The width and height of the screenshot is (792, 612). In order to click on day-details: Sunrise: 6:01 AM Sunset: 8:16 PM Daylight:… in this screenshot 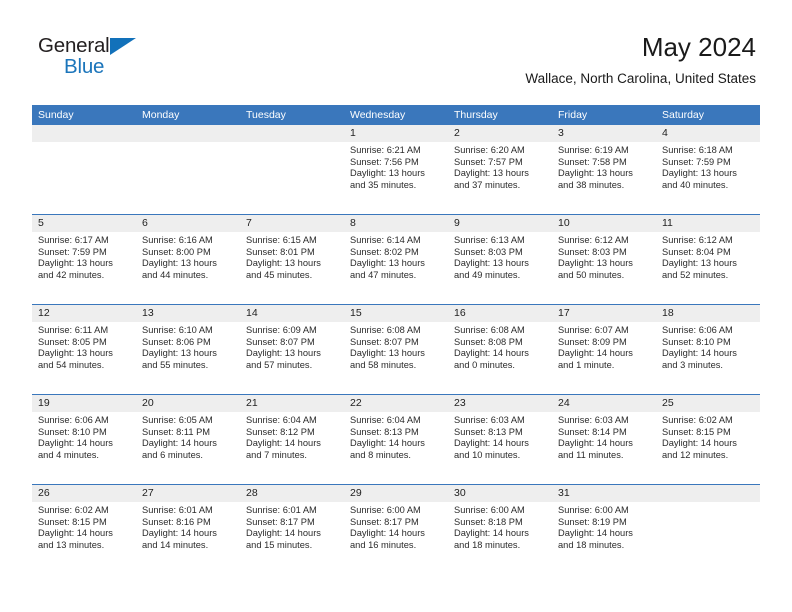, I will do `click(188, 526)`.